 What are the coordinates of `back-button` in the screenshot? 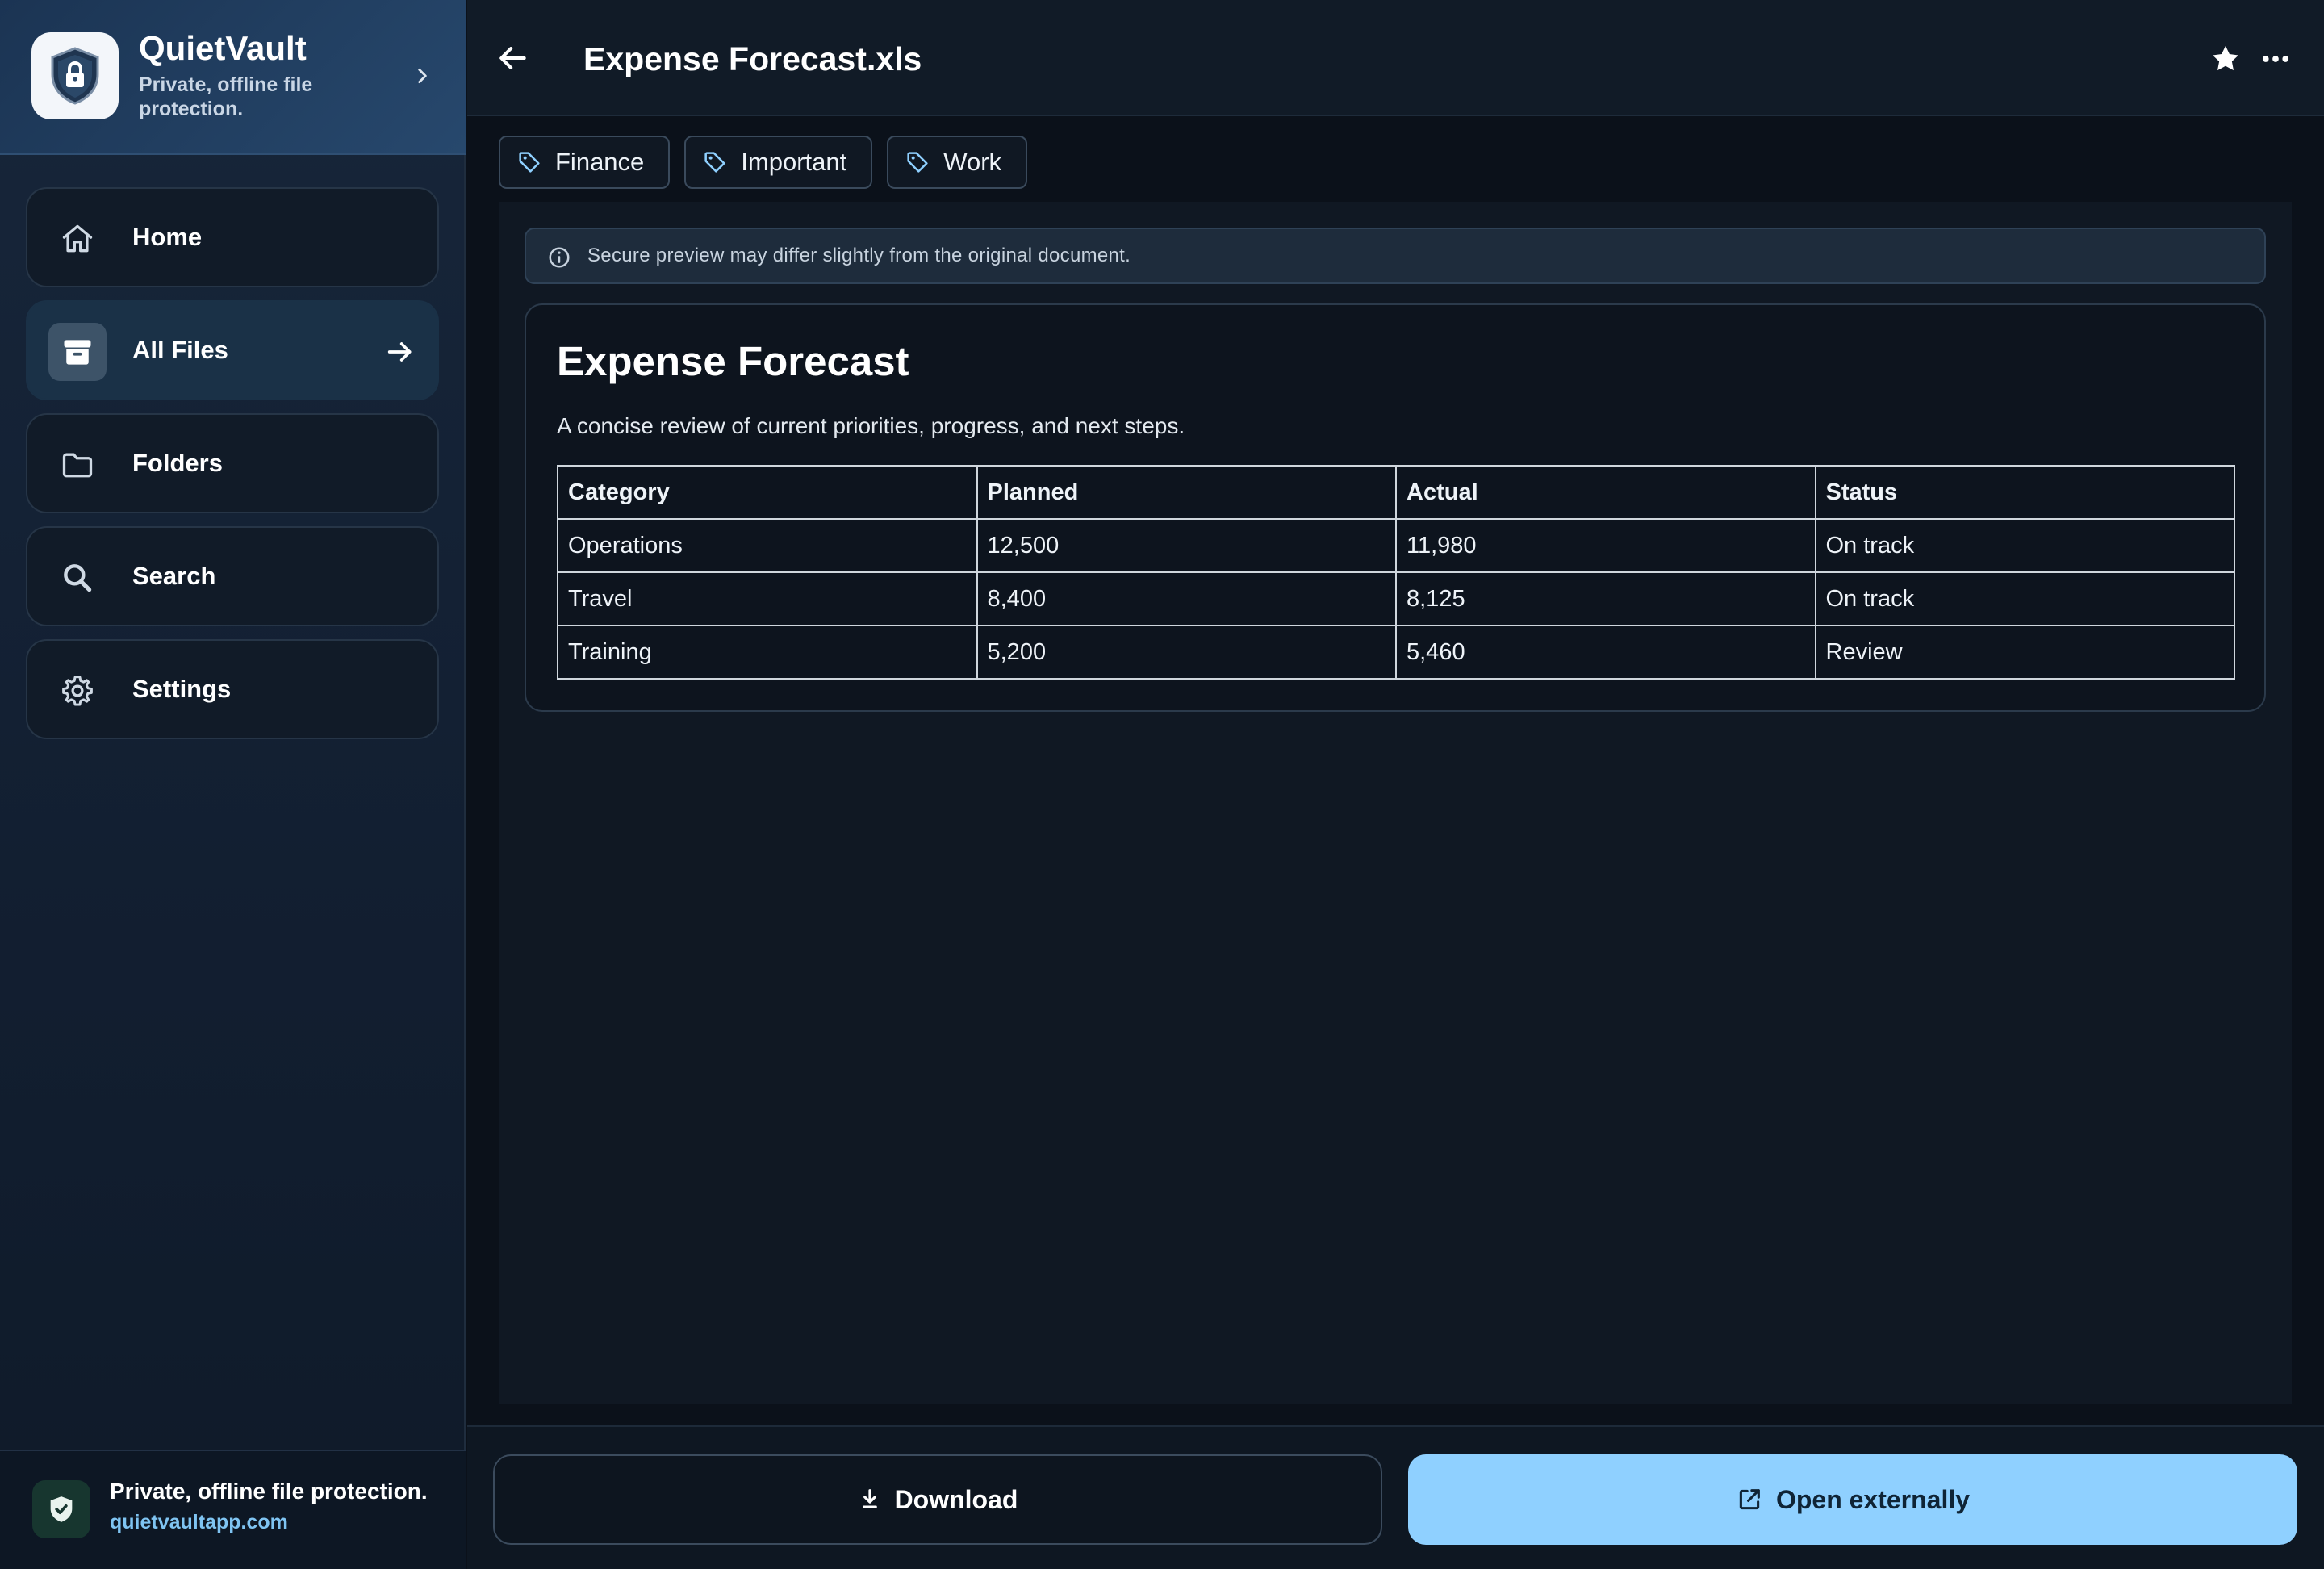 It's located at (512, 58).